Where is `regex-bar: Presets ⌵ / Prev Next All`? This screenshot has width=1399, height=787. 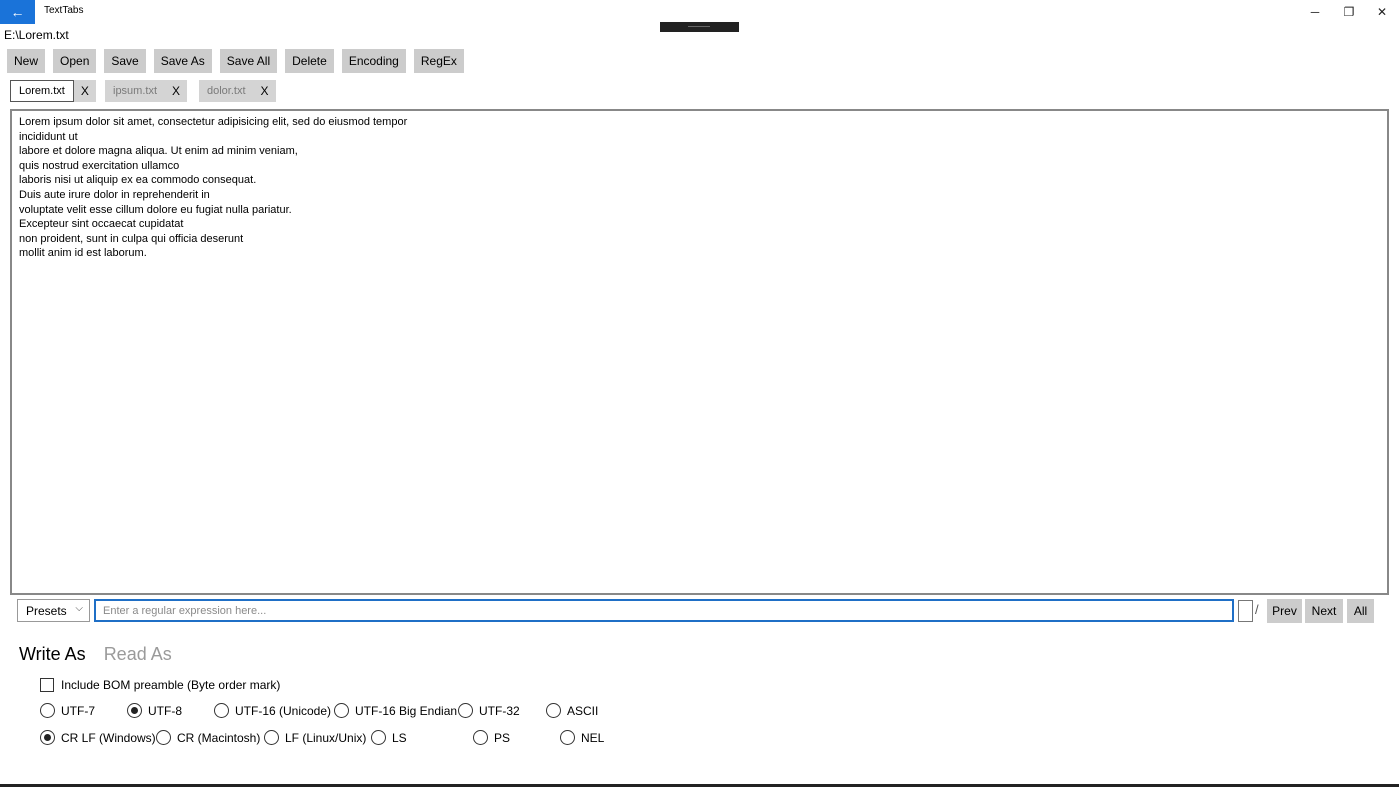
regex-bar: Presets ⌵ / Prev Next All is located at coordinates (697, 611).